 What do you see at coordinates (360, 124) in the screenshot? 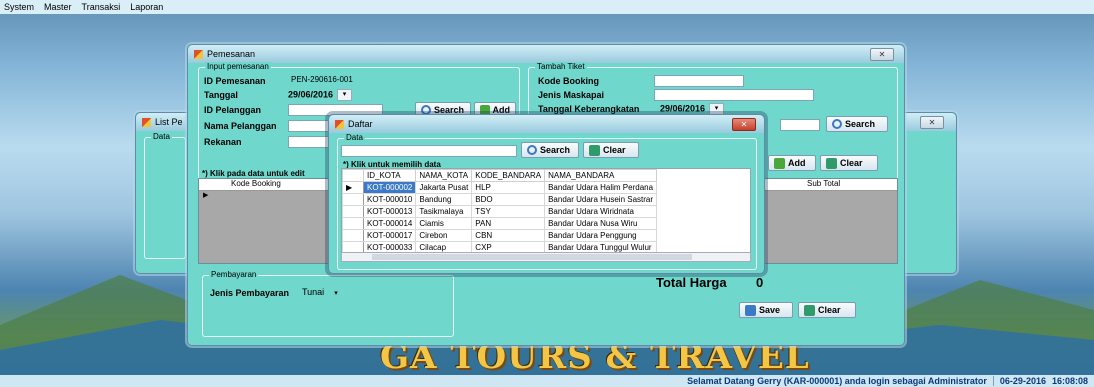
I see `daftar-title: Daftar` at bounding box center [360, 124].